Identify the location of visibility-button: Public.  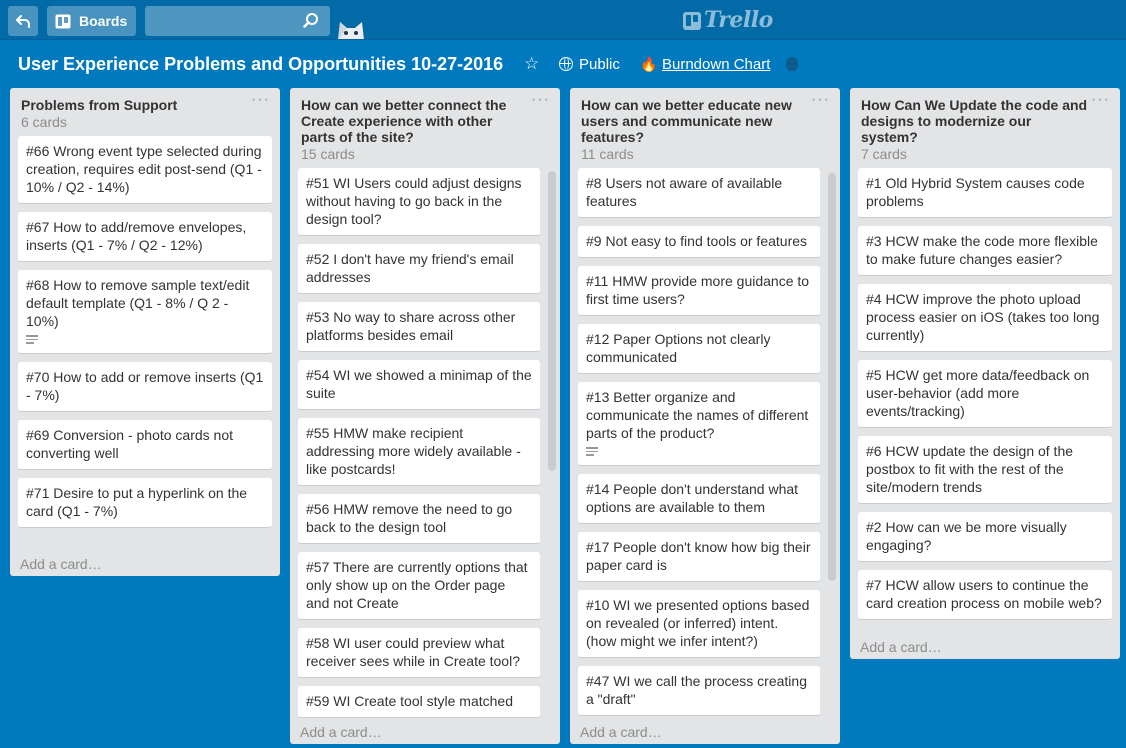
(589, 64).